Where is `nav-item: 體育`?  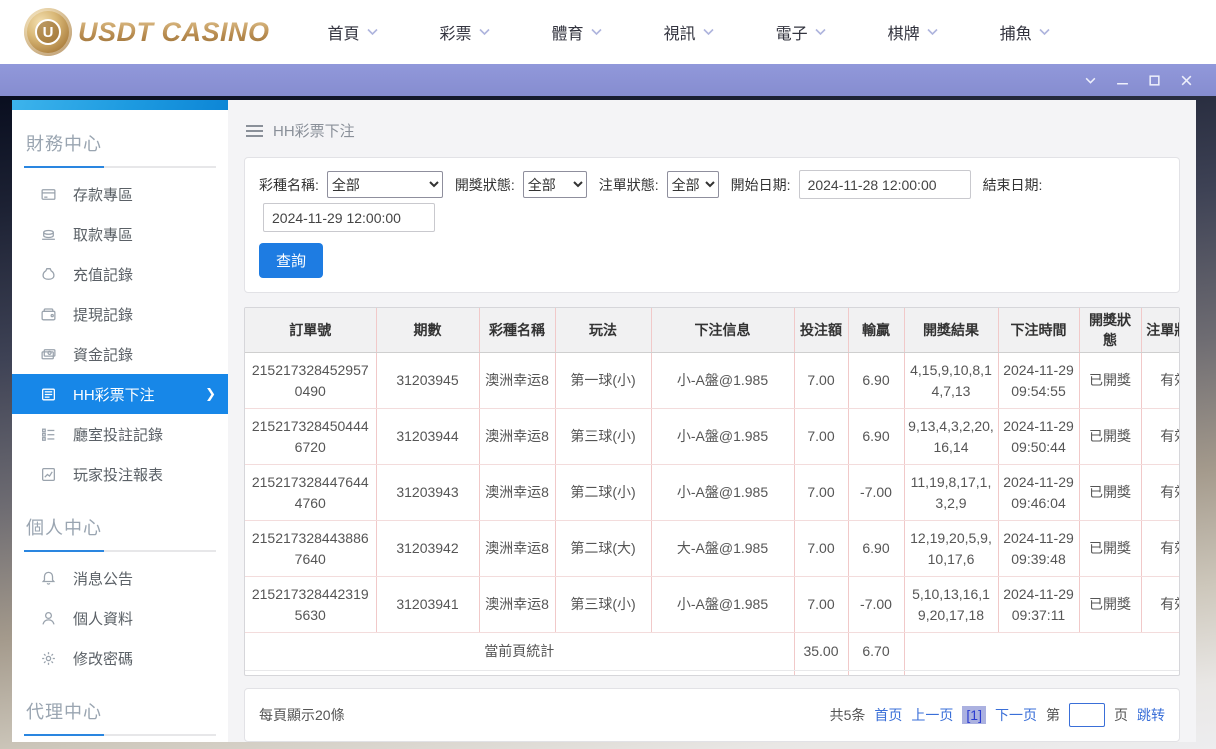 nav-item: 體育 is located at coordinates (577, 32).